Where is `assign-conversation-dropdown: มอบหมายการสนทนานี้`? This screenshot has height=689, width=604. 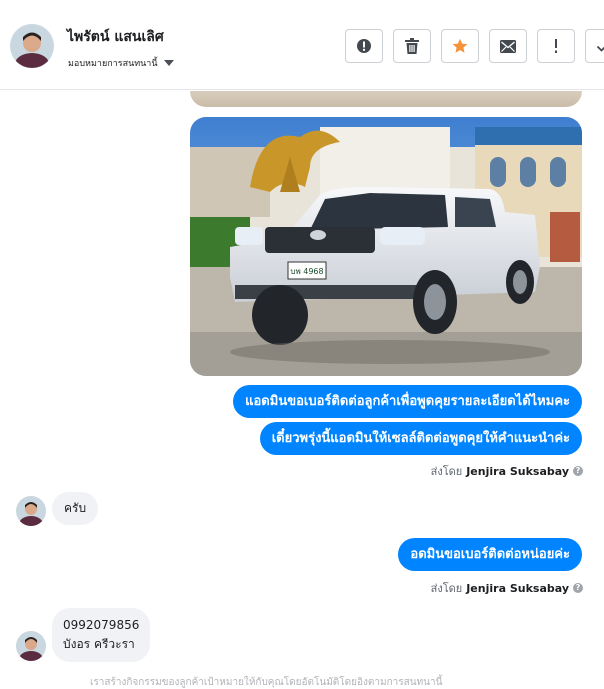 assign-conversation-dropdown: มอบหมายการสนทนานี้ is located at coordinates (121, 63).